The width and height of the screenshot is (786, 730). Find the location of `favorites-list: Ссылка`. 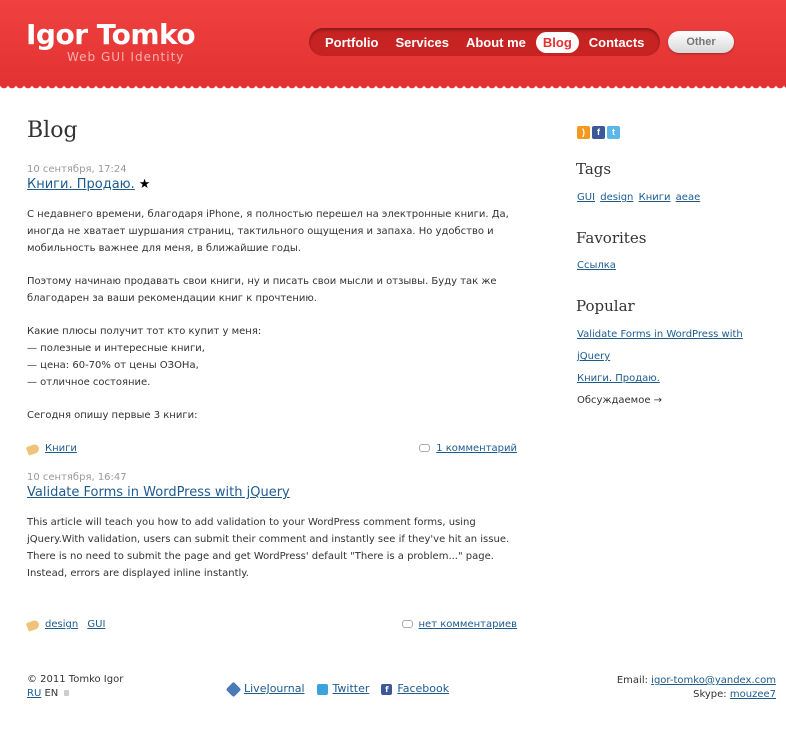

favorites-list: Ссылка is located at coordinates (596, 265).